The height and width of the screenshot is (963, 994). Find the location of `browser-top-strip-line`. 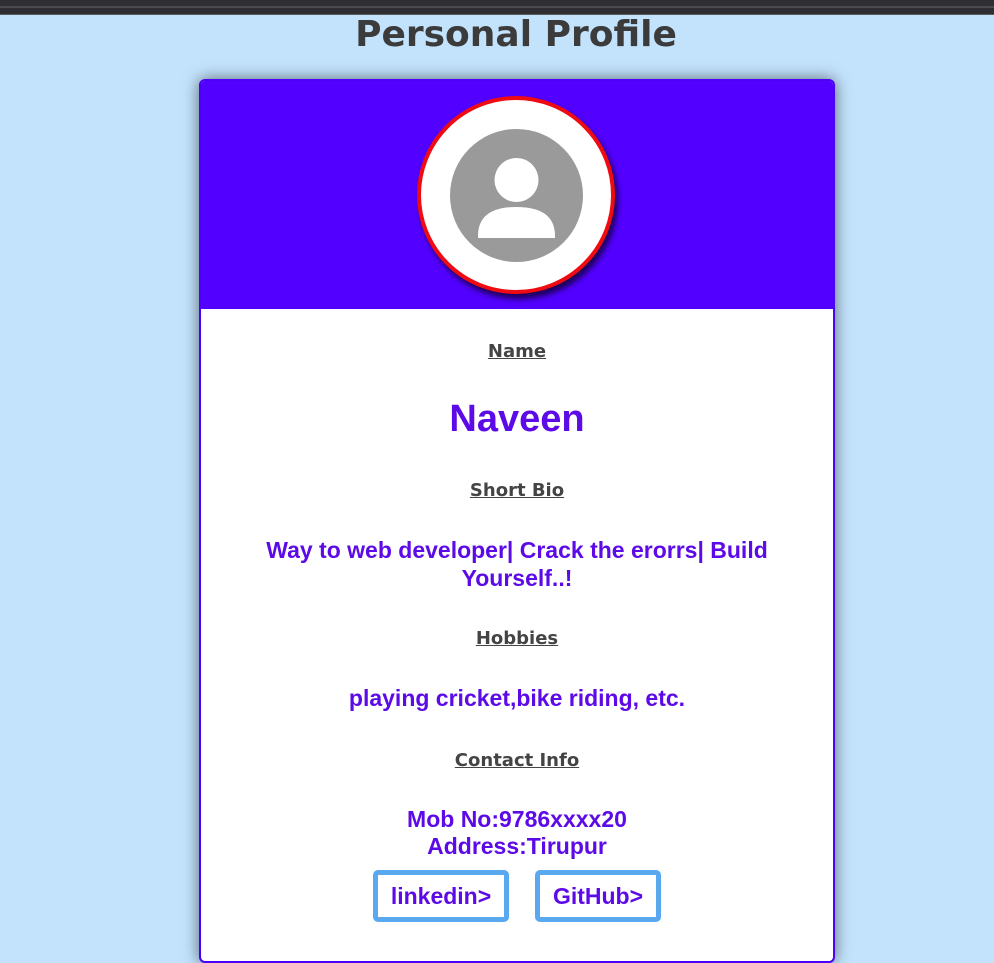

browser-top-strip-line is located at coordinates (497, 7).